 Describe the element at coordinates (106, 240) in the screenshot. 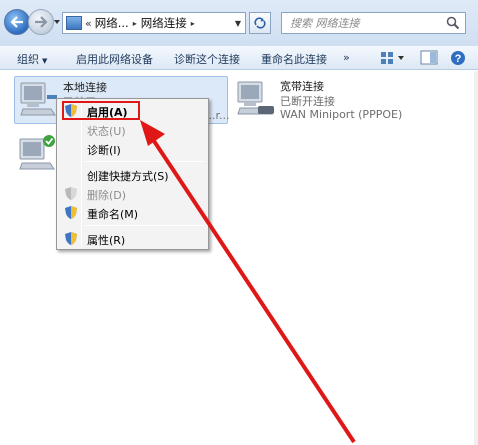

I see `menu-item-label: 属性(R)` at that location.